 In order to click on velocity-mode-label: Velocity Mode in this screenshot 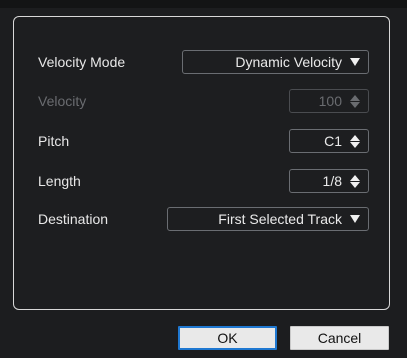, I will do `click(82, 62)`.